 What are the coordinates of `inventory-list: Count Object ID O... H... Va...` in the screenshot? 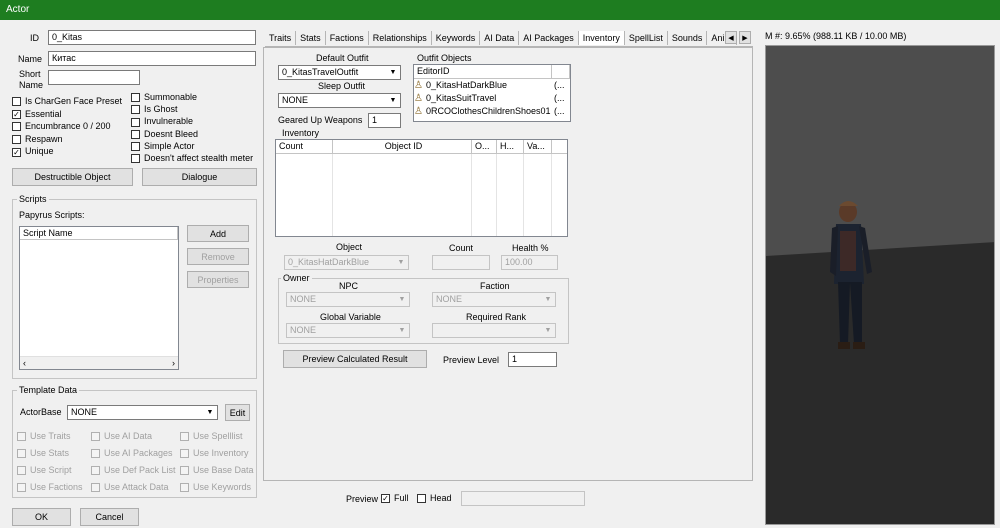 It's located at (421, 188).